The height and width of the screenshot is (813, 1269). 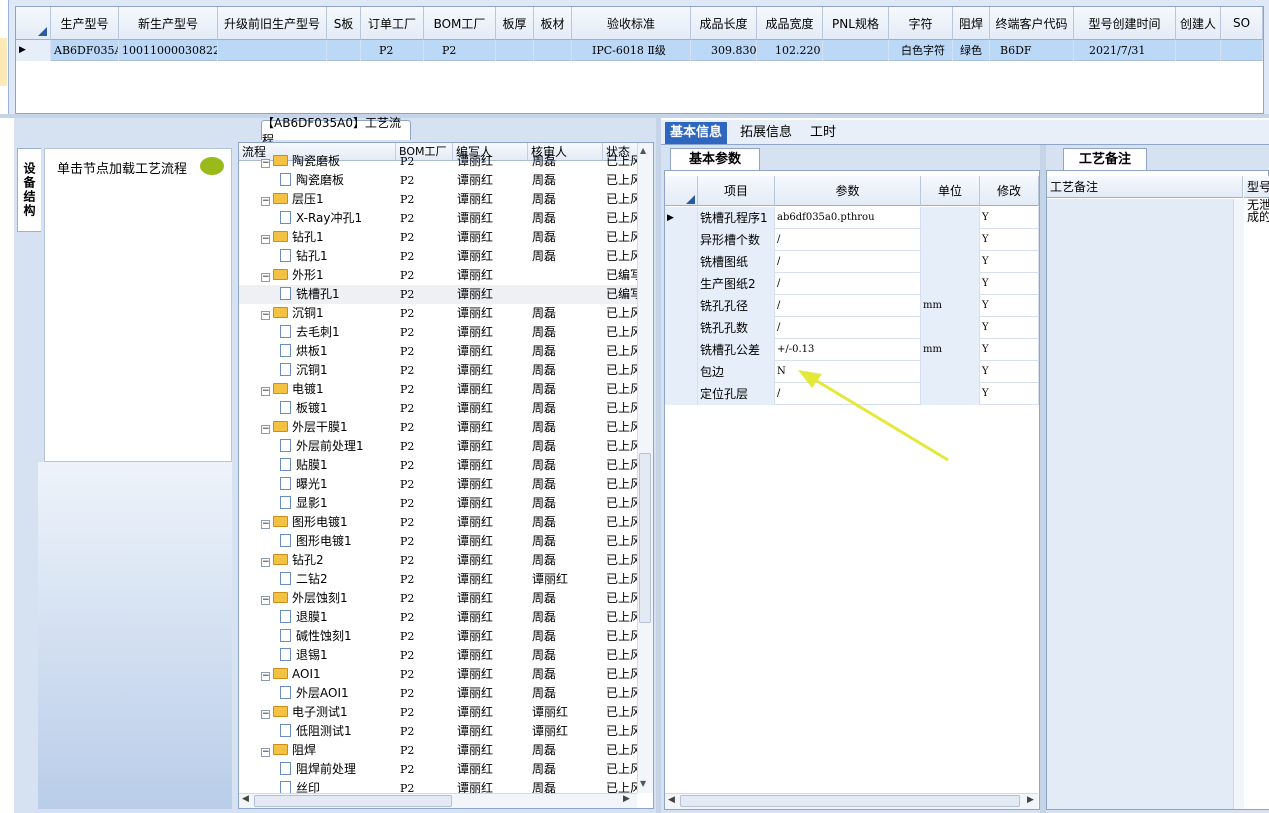 I want to click on vertical-splitter, so click(x=1043, y=479).